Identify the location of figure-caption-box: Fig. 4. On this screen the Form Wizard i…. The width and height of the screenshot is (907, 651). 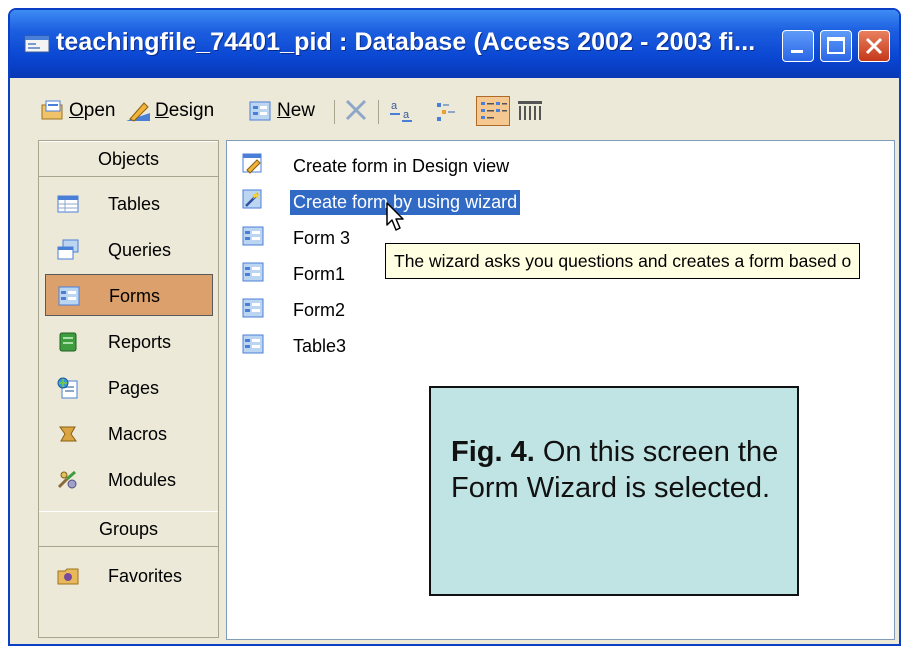
(614, 491).